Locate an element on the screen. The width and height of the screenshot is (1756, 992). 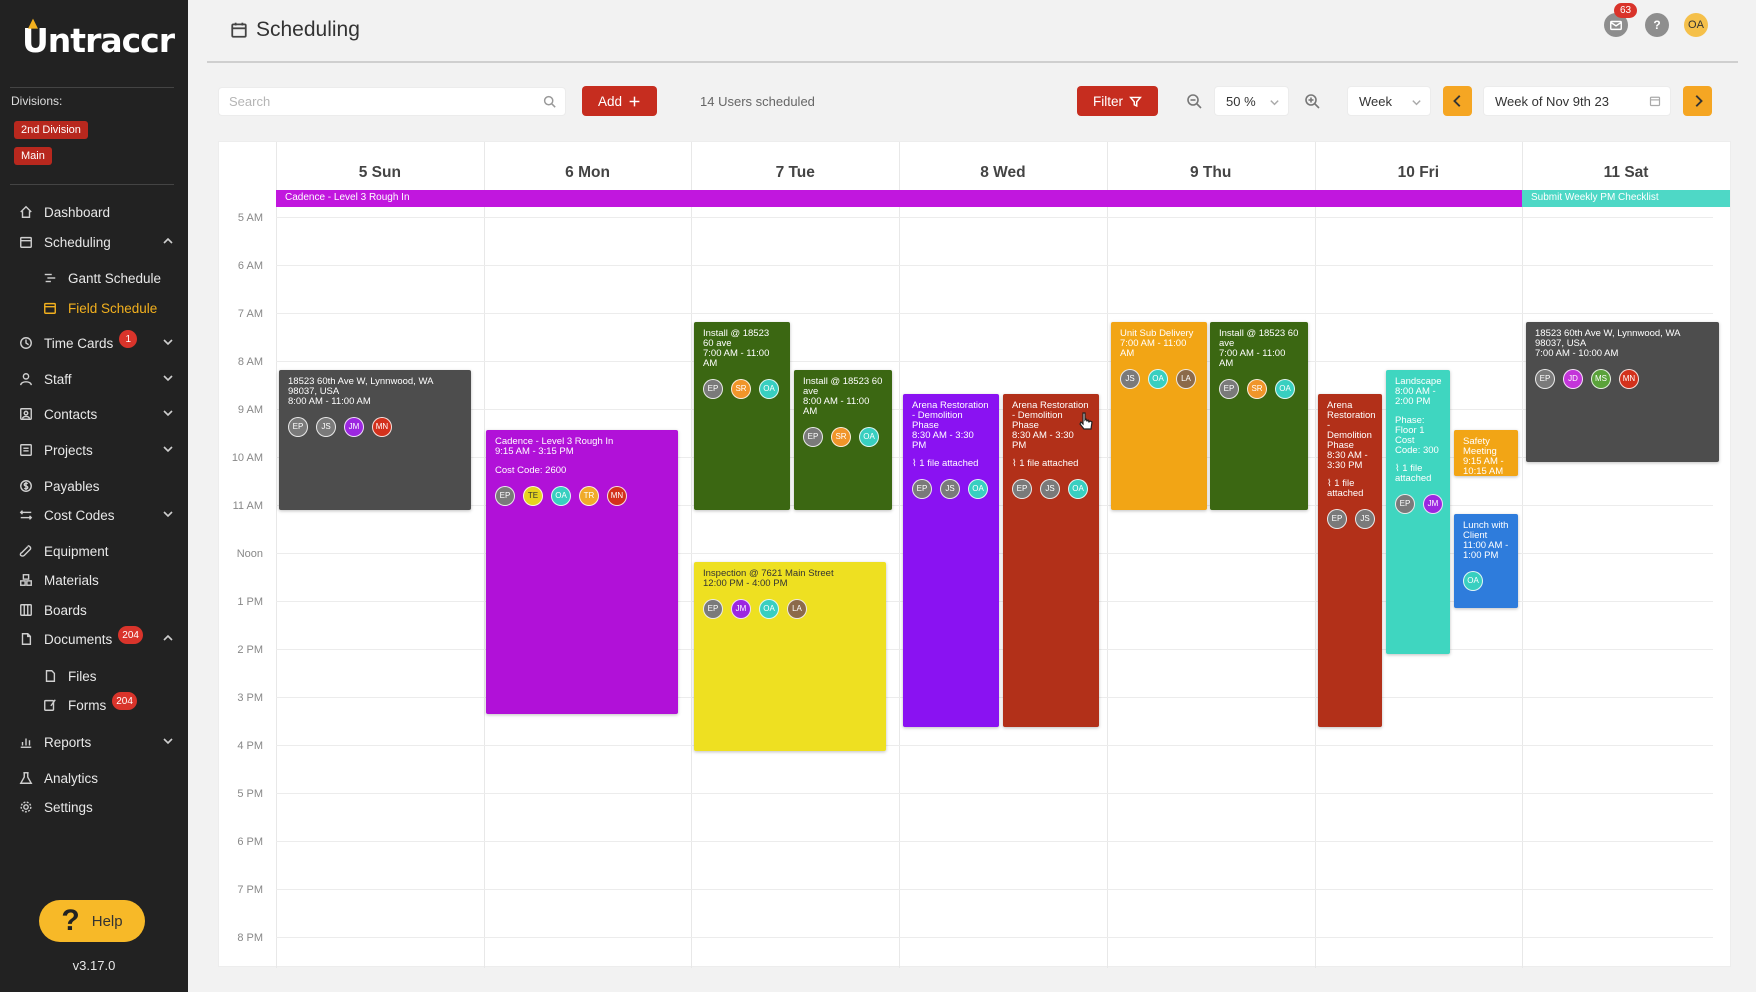
sidebar-item-field-schedule: Field Schedule is located at coordinates (108, 308).